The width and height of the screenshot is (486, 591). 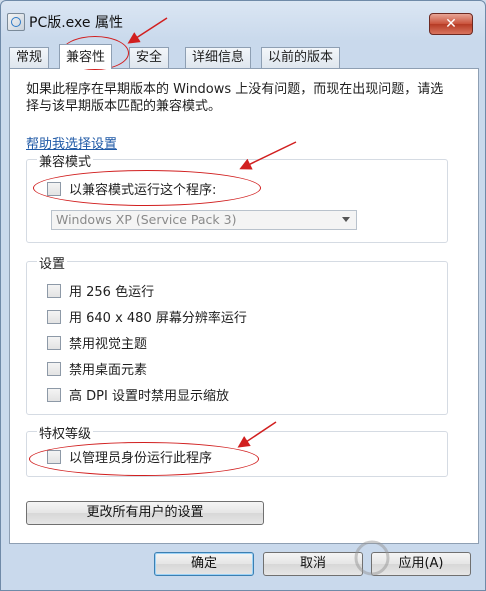 I want to click on chevron-down-icon, so click(x=346, y=219).